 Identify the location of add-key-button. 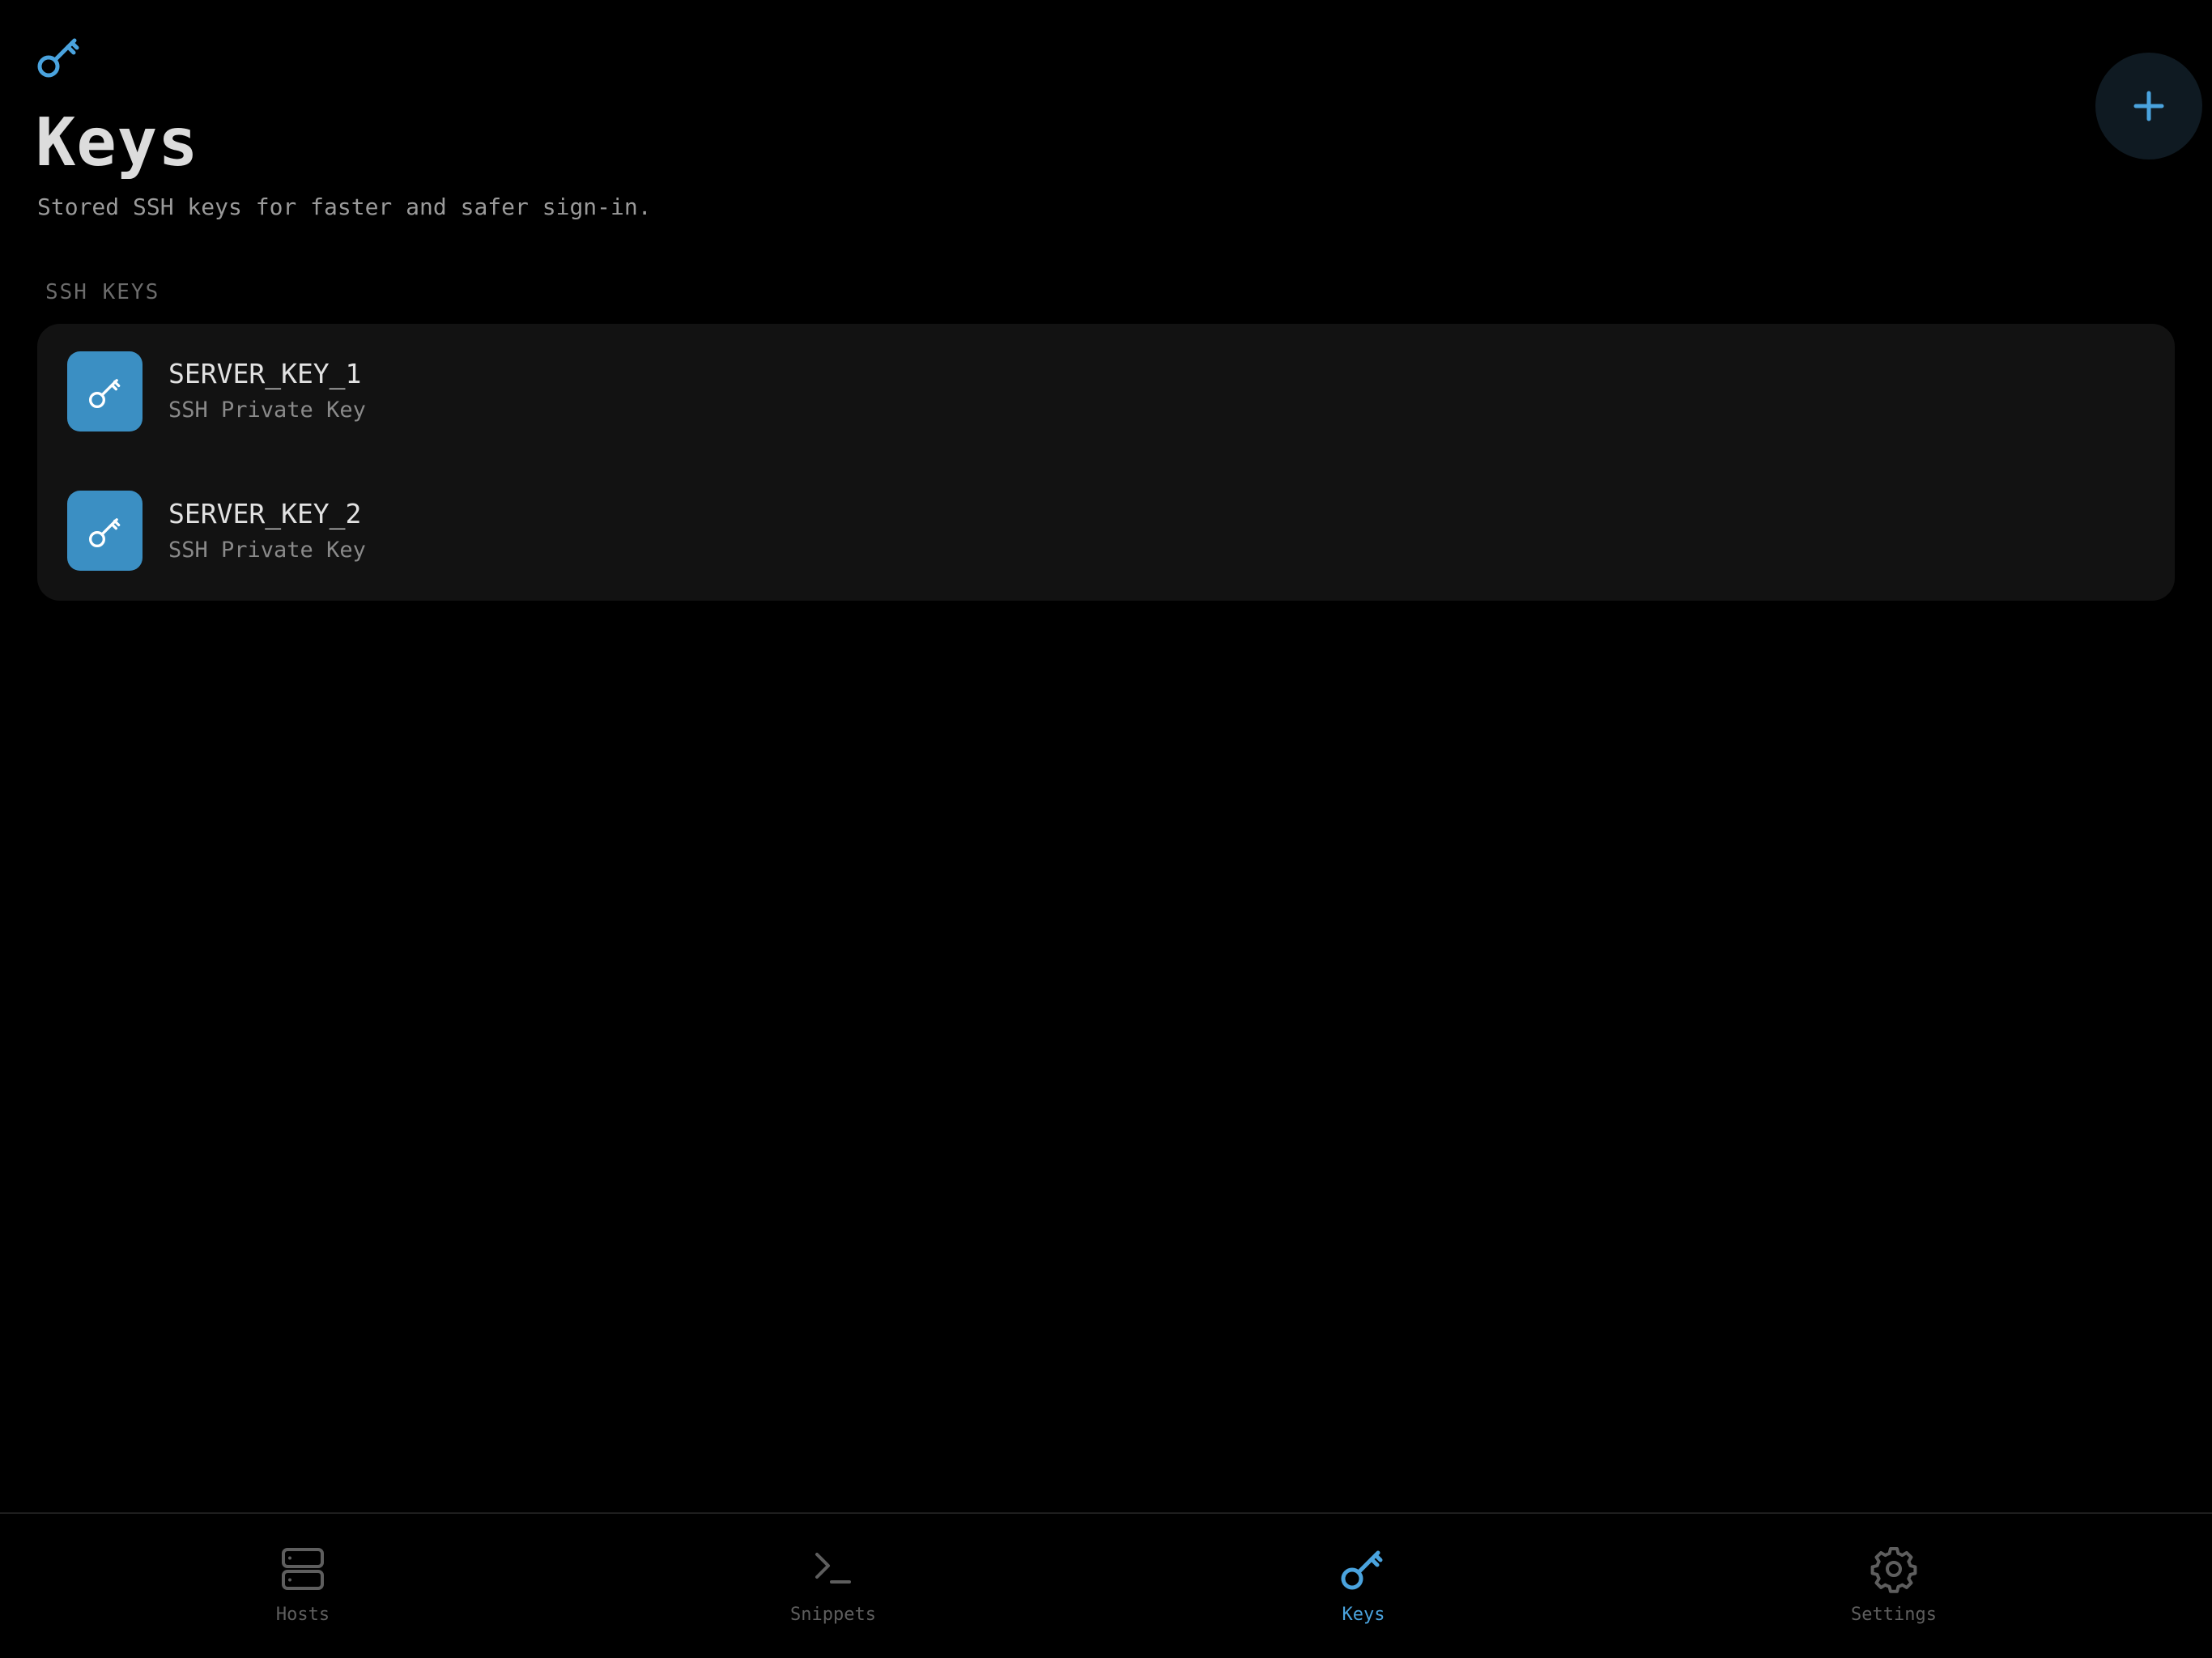
(2149, 106).